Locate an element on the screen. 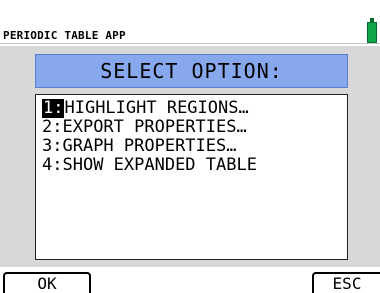  esc-button: ESC is located at coordinates (346, 282).